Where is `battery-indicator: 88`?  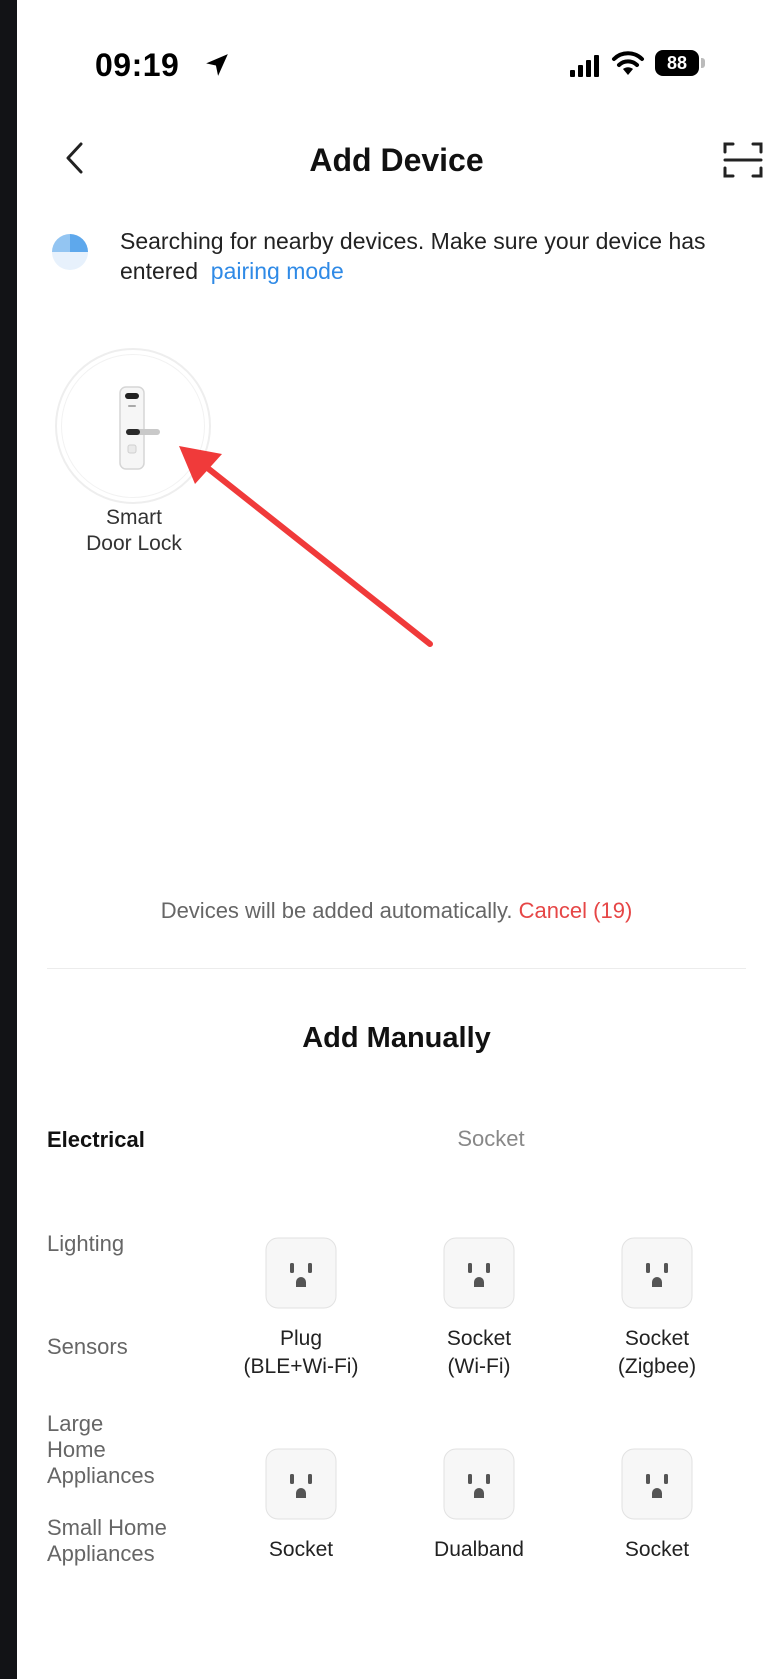
battery-indicator: 88 is located at coordinates (677, 63).